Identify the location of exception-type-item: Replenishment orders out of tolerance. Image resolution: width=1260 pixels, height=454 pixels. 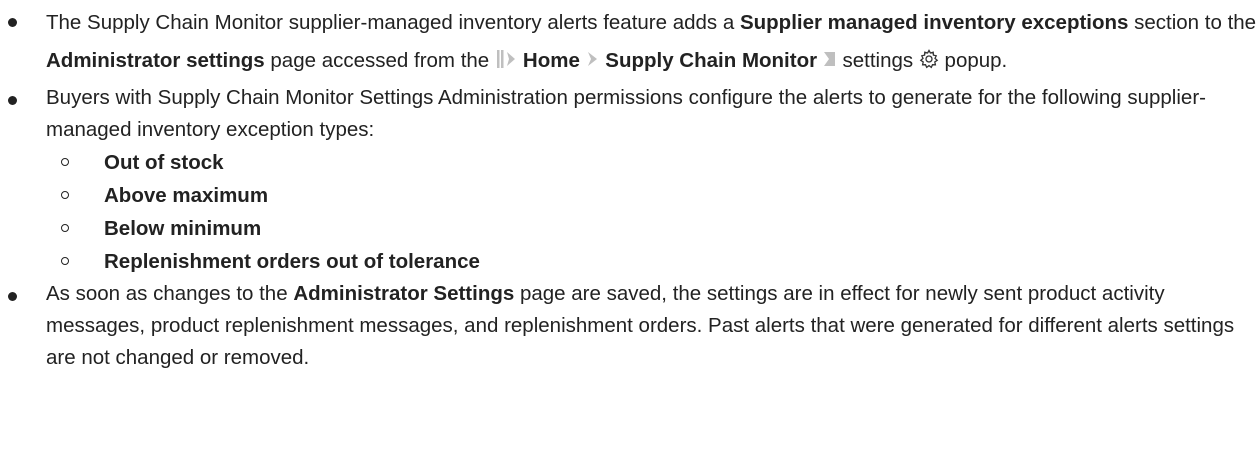
(659, 261).